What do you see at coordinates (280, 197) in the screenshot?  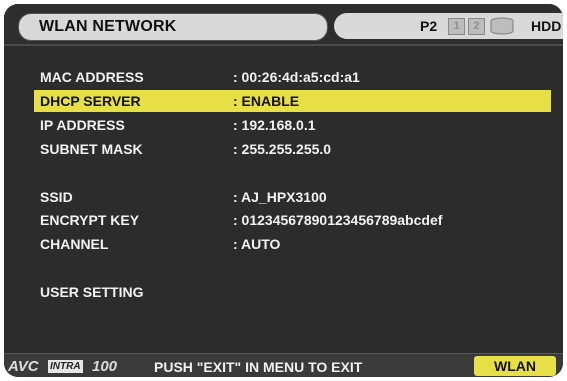 I see `setting-value: : AJ_HPX3100` at bounding box center [280, 197].